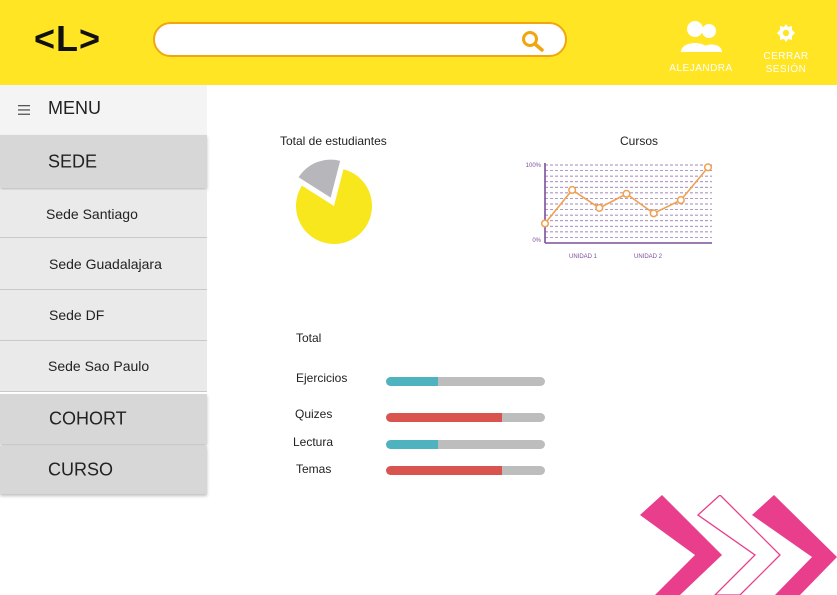 This screenshot has height=595, width=837. I want to click on section-label: SEDE, so click(73, 161).